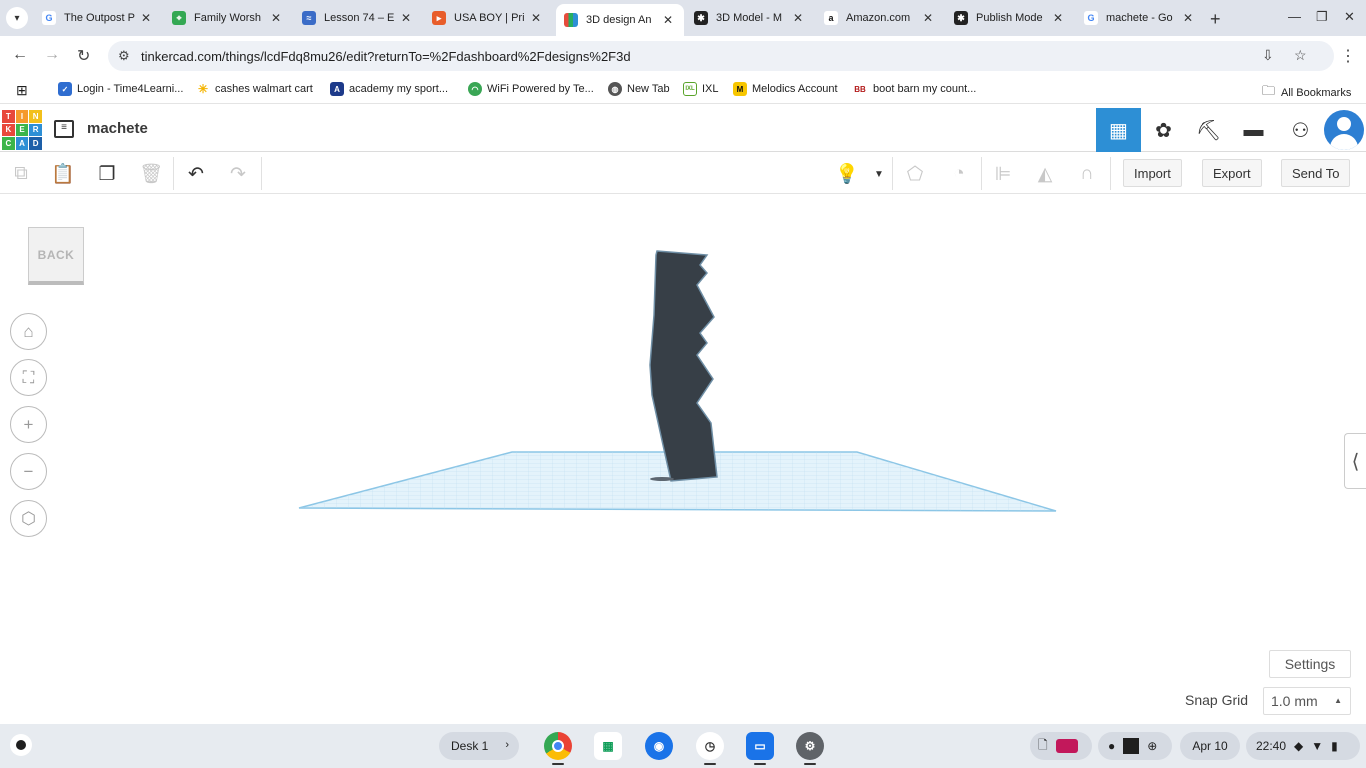 This screenshot has width=1366, height=768. What do you see at coordinates (98, 18) in the screenshot?
I see `browser-tab: G The Outpost P ✕` at bounding box center [98, 18].